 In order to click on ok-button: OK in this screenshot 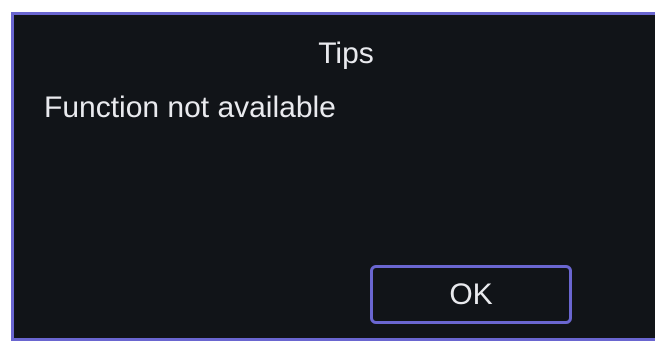, I will do `click(471, 294)`.